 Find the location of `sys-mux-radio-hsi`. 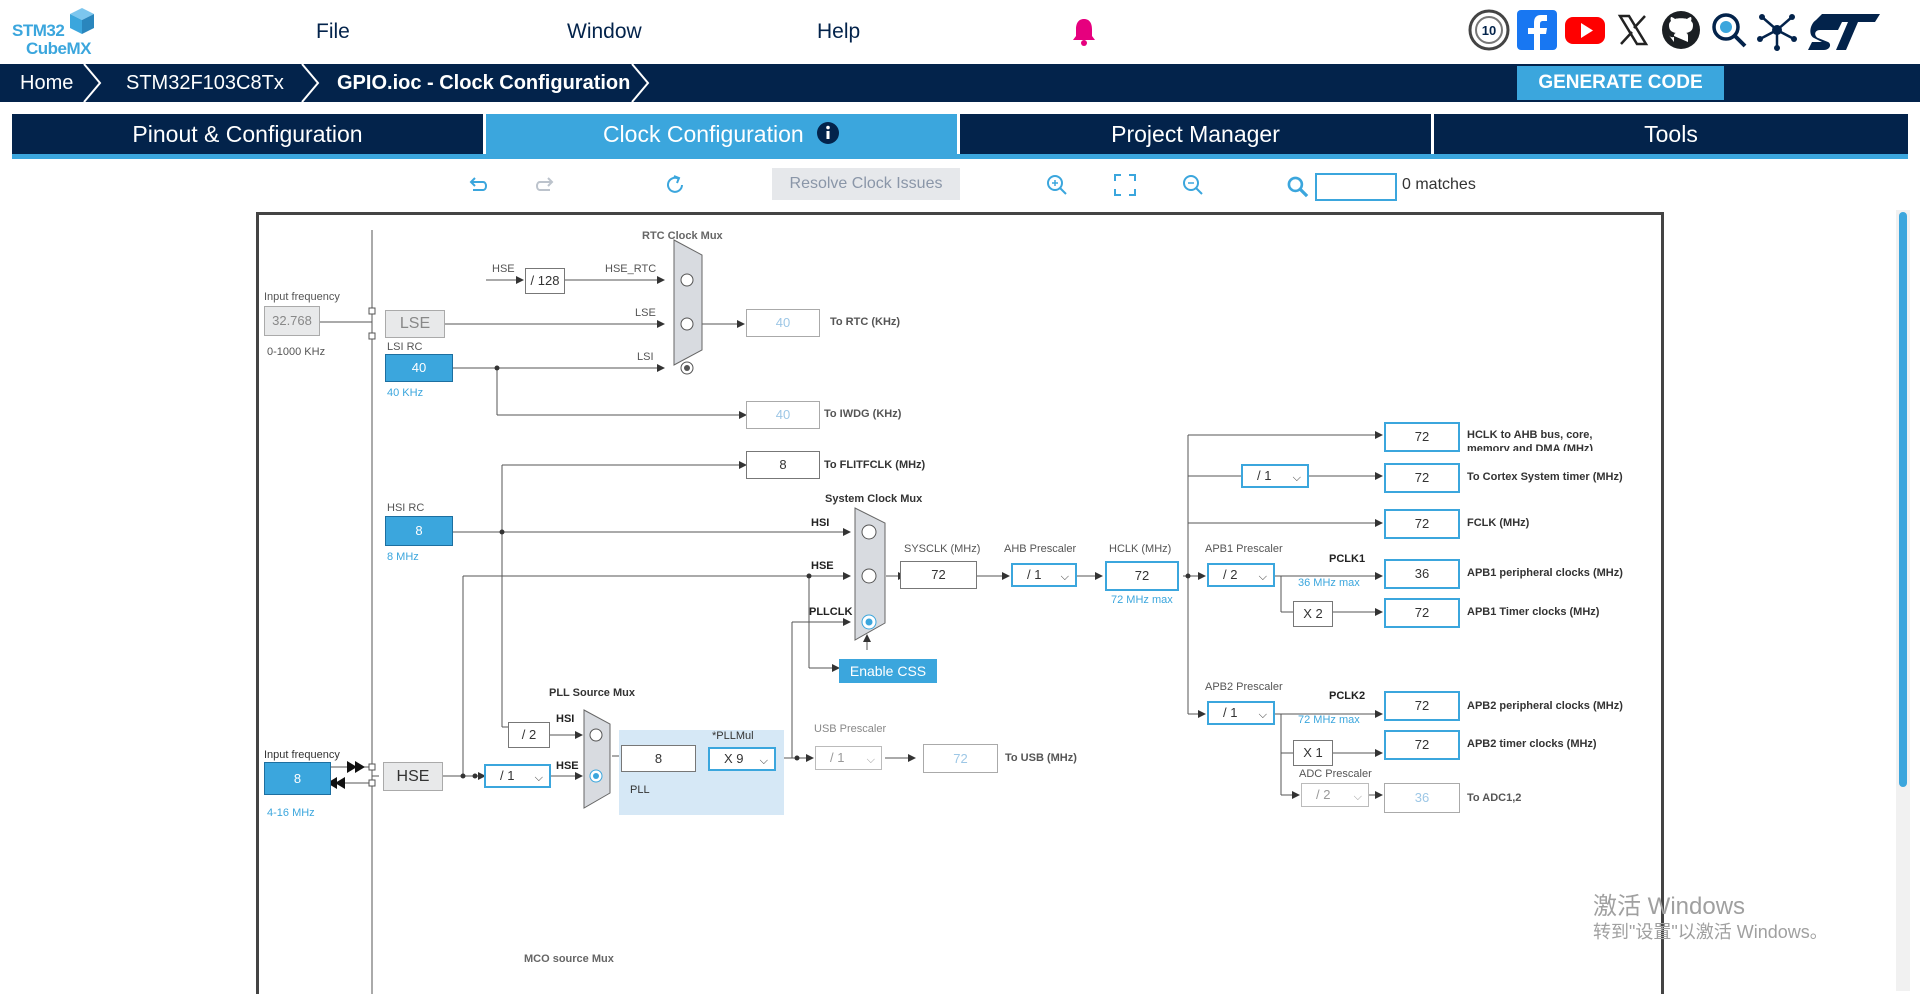

sys-mux-radio-hsi is located at coordinates (869, 532).